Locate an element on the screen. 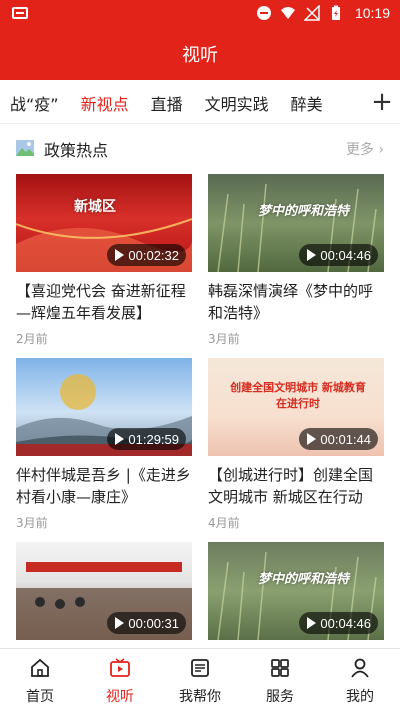 This screenshot has height=710, width=400. duration-badge: 01:29:59 is located at coordinates (146, 439).